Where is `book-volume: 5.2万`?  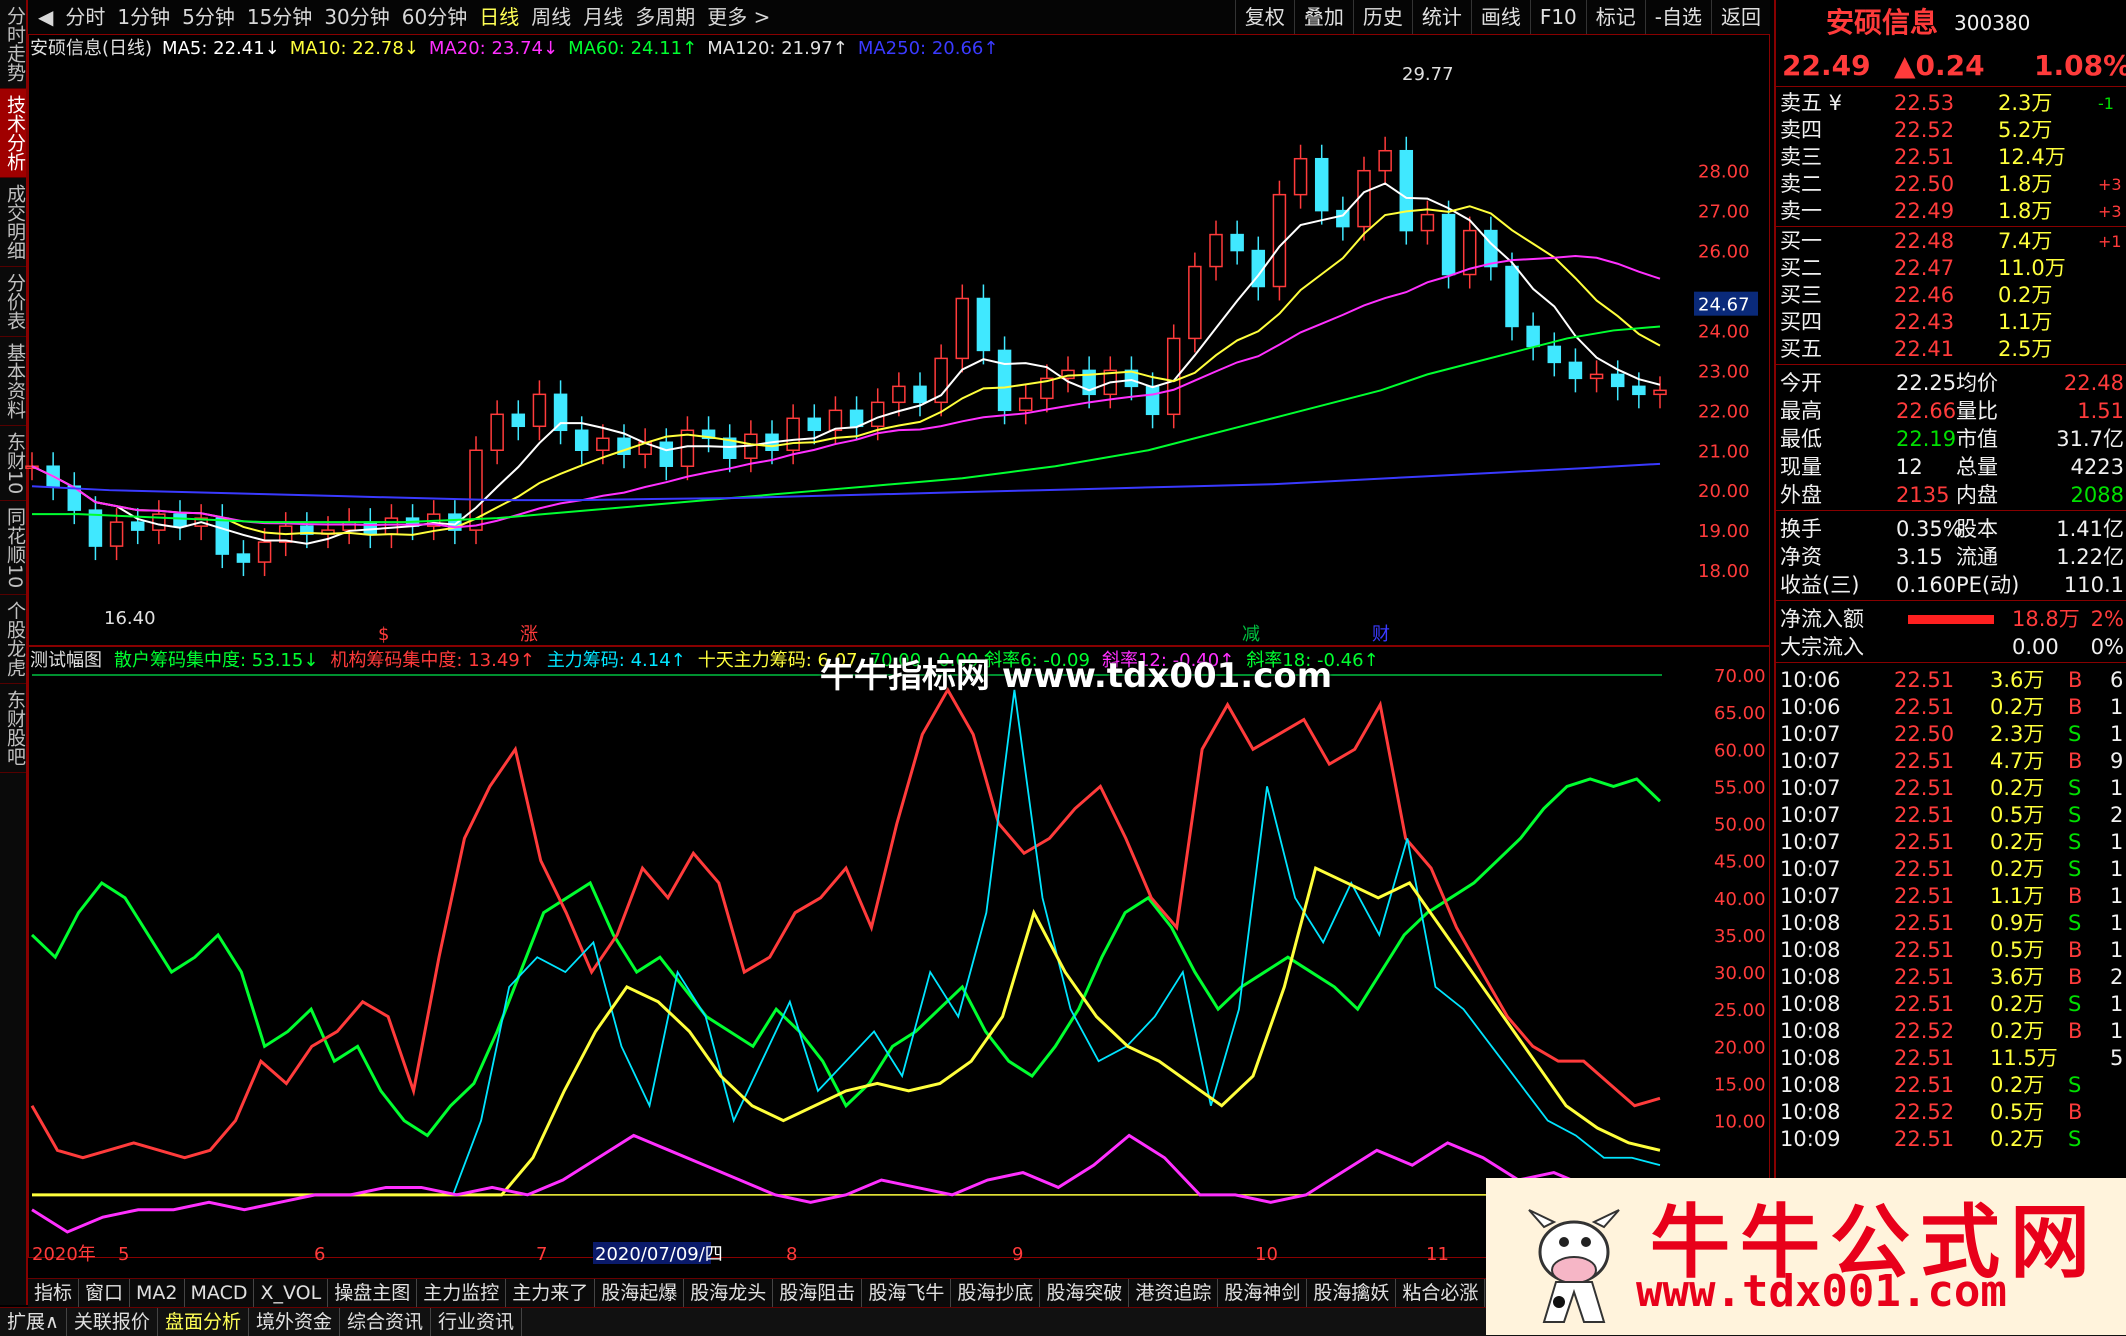 book-volume: 5.2万 is located at coordinates (2025, 130).